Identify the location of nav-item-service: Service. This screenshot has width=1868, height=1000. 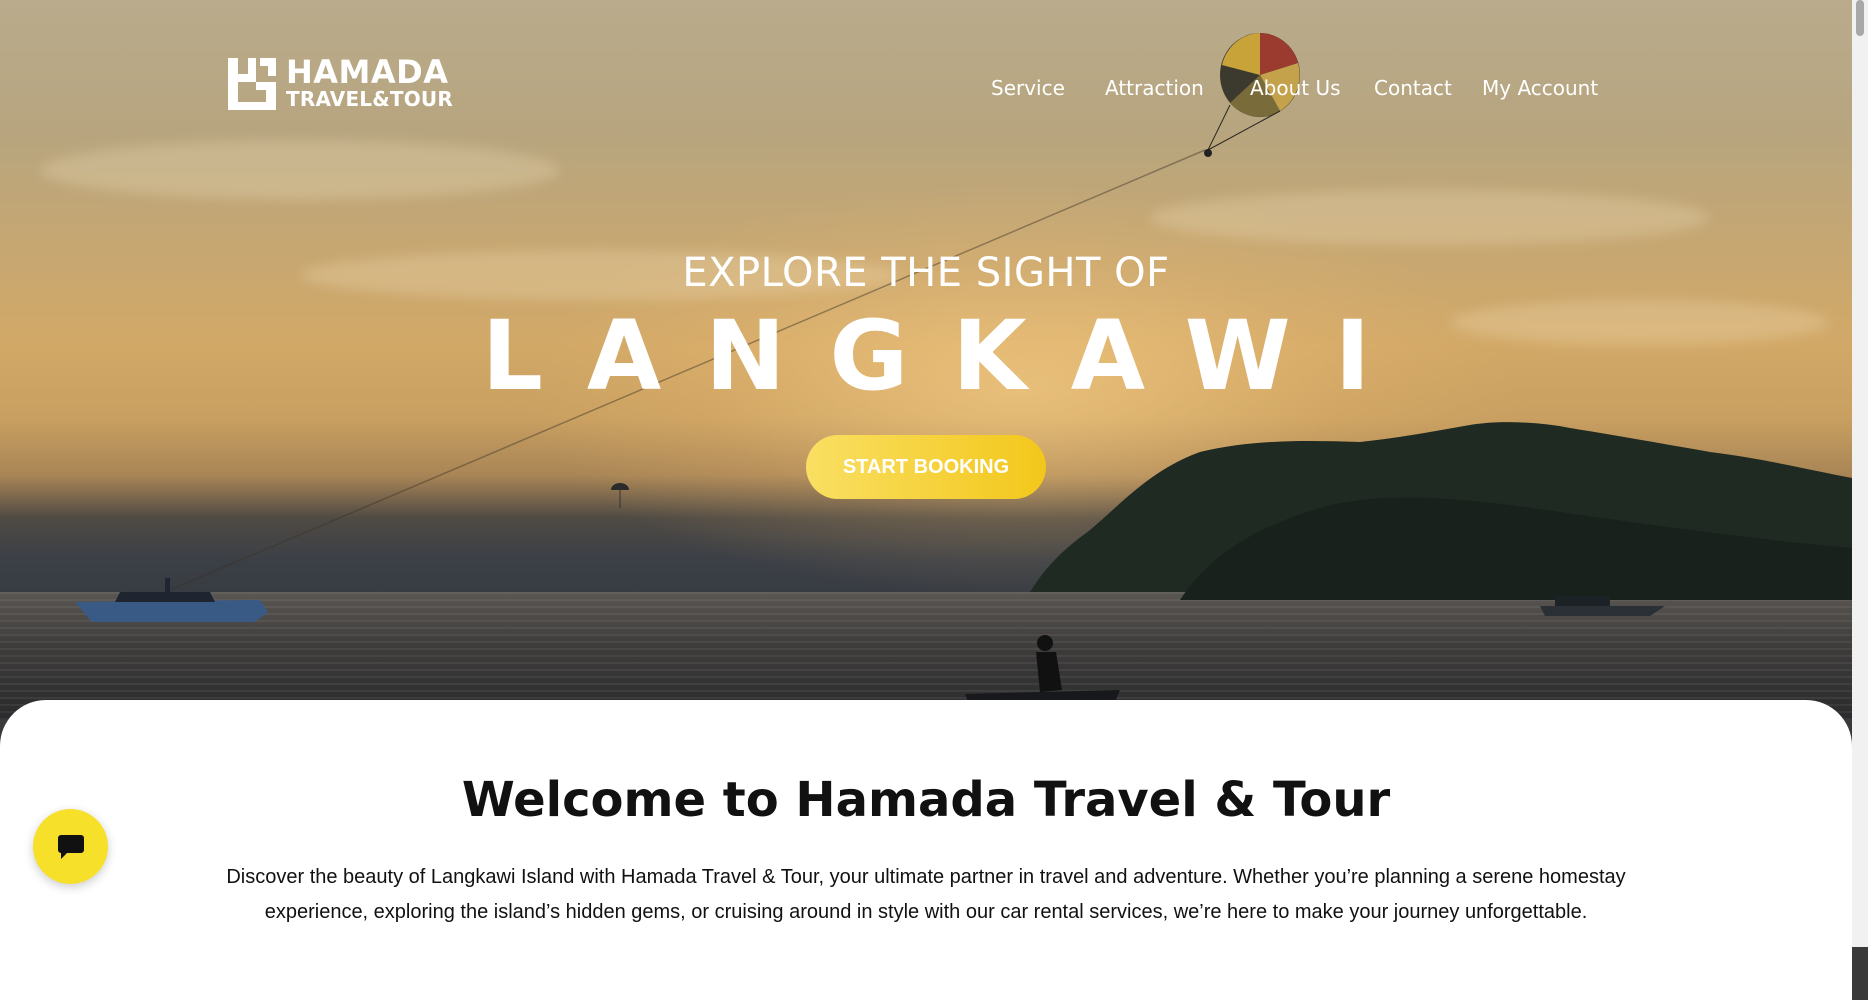
(1028, 88).